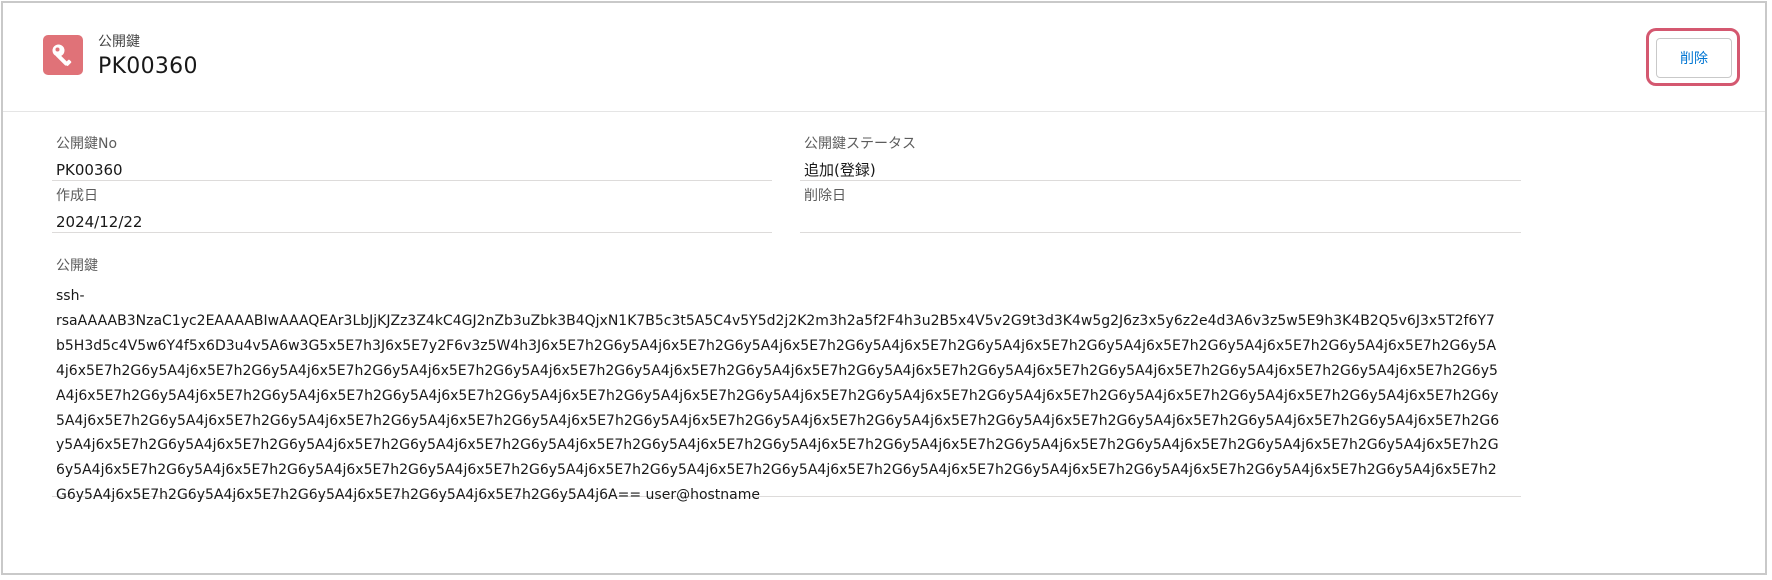  I want to click on field-created-date: 作成日 2024/12/22, so click(412, 210).